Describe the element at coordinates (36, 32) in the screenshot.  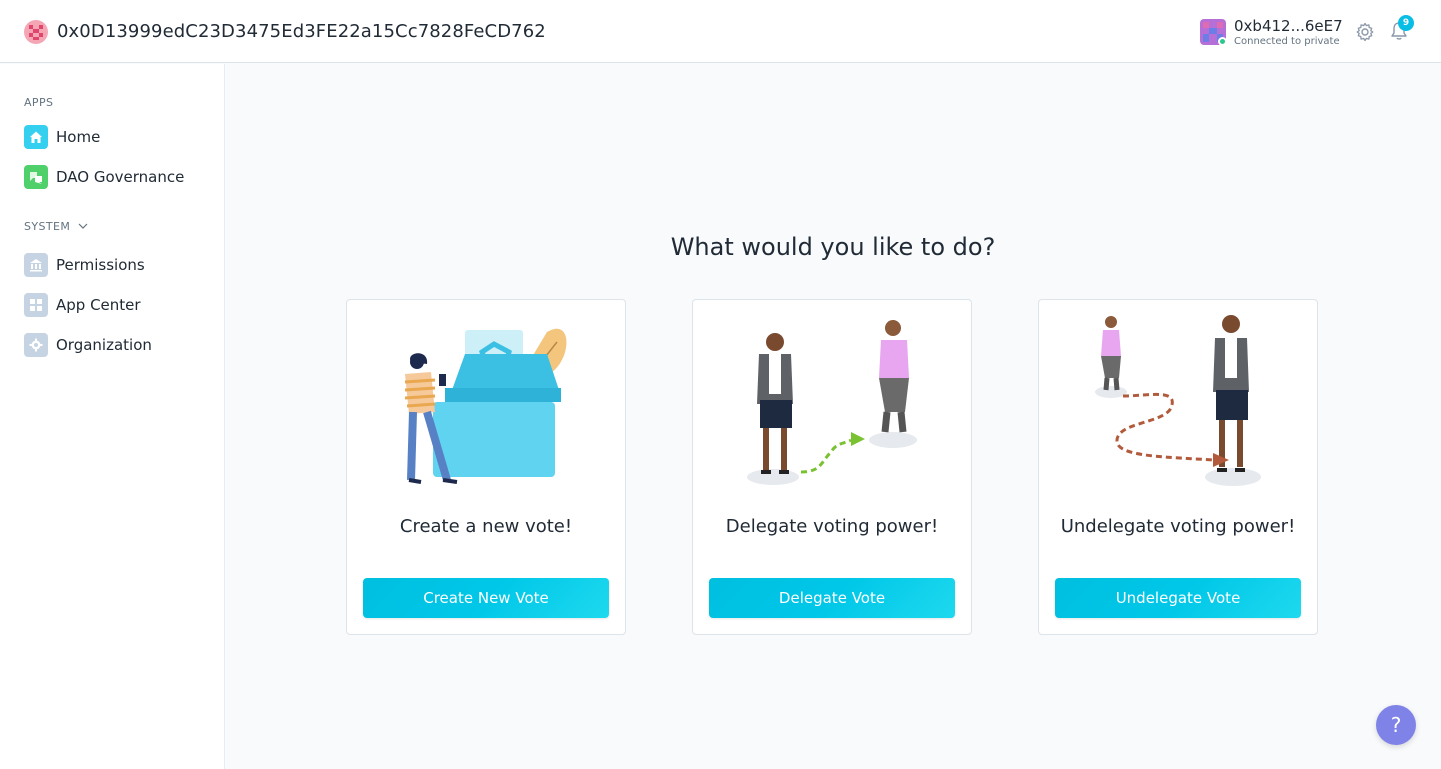
I see `org-identicon-icon` at that location.